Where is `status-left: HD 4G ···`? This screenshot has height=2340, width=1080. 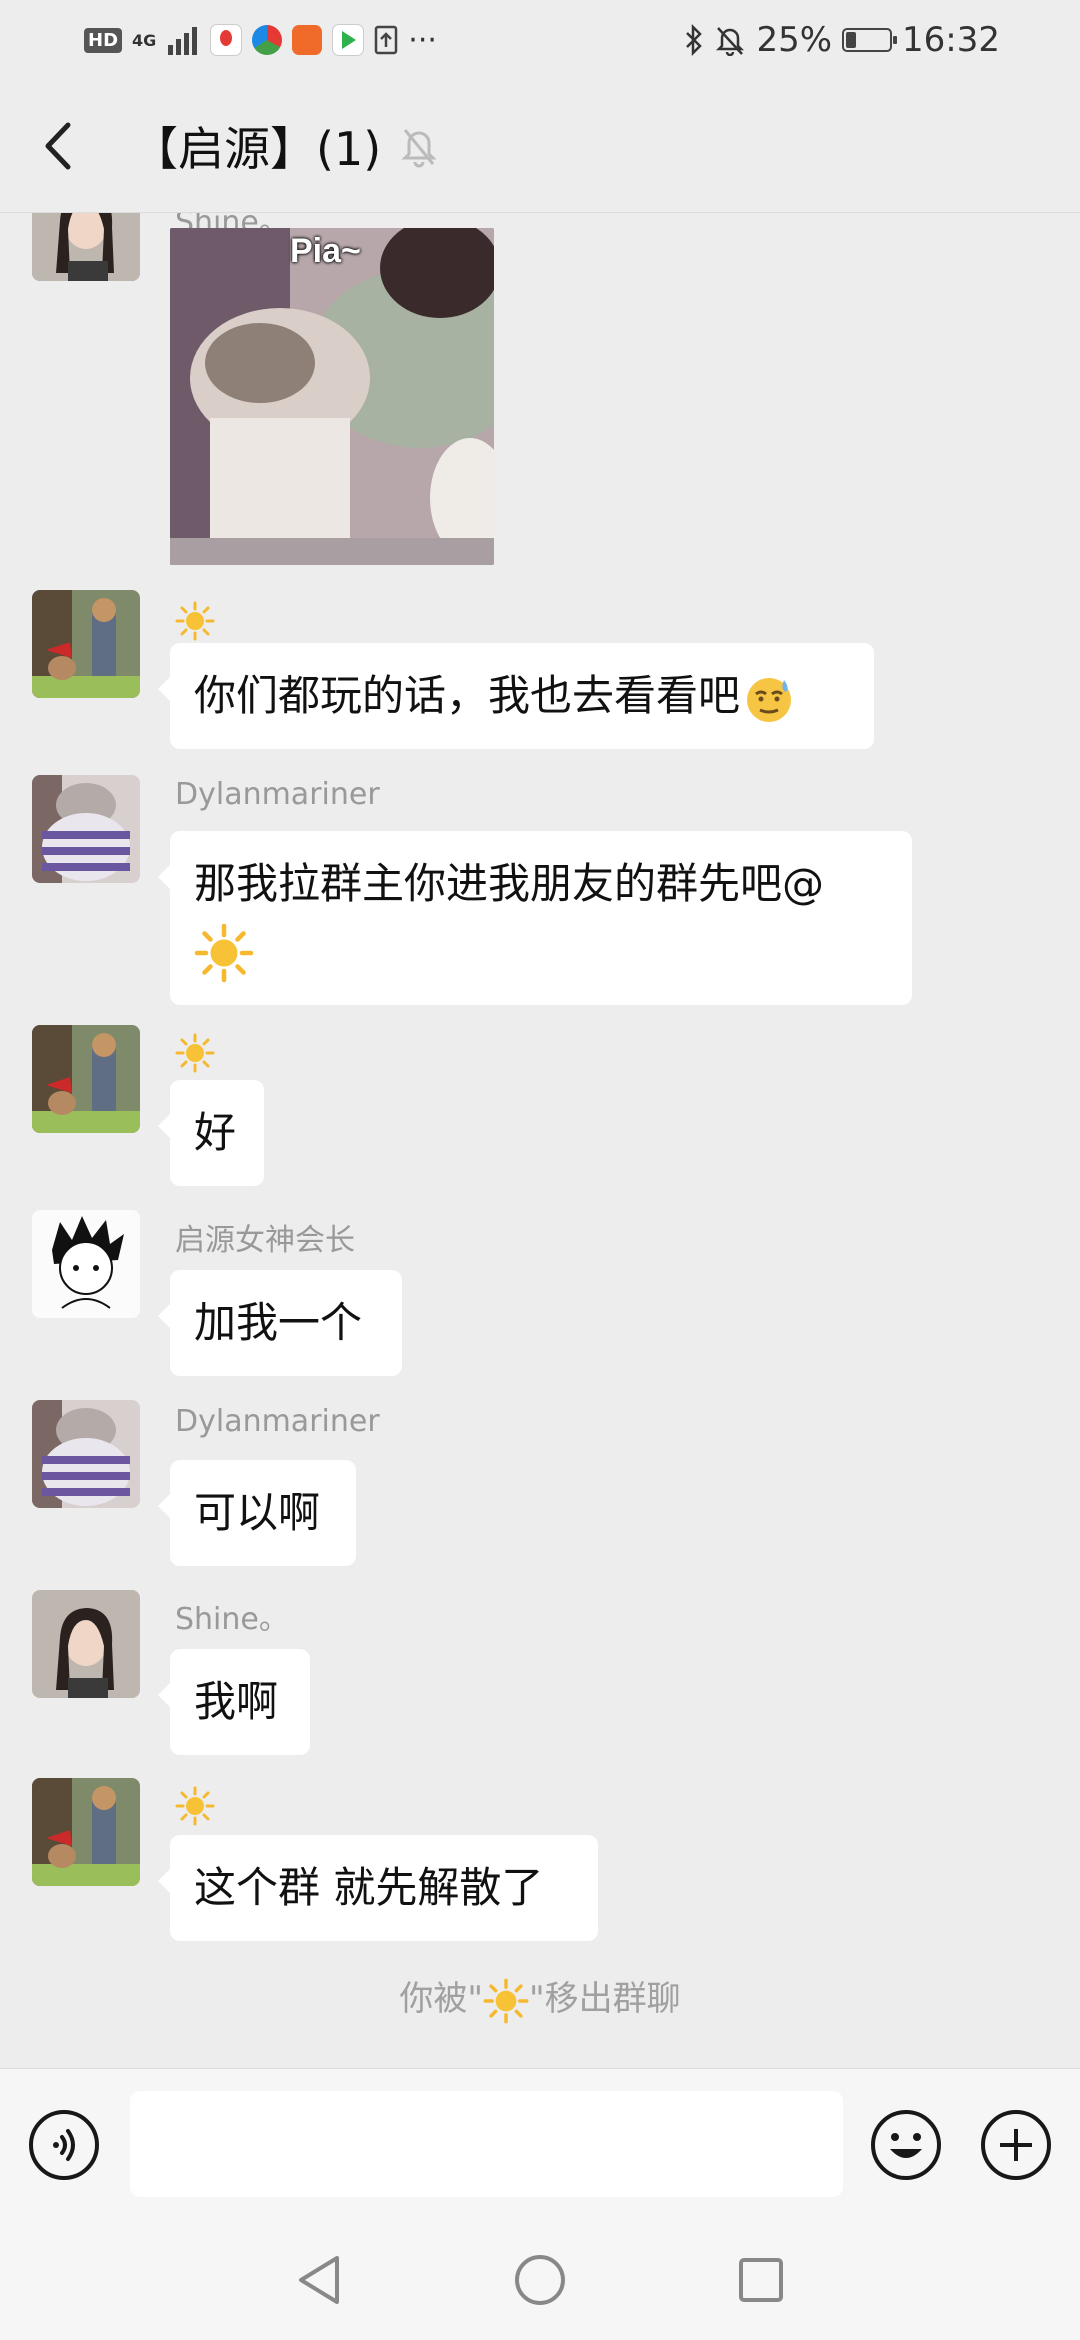 status-left: HD 4G ··· is located at coordinates (260, 40).